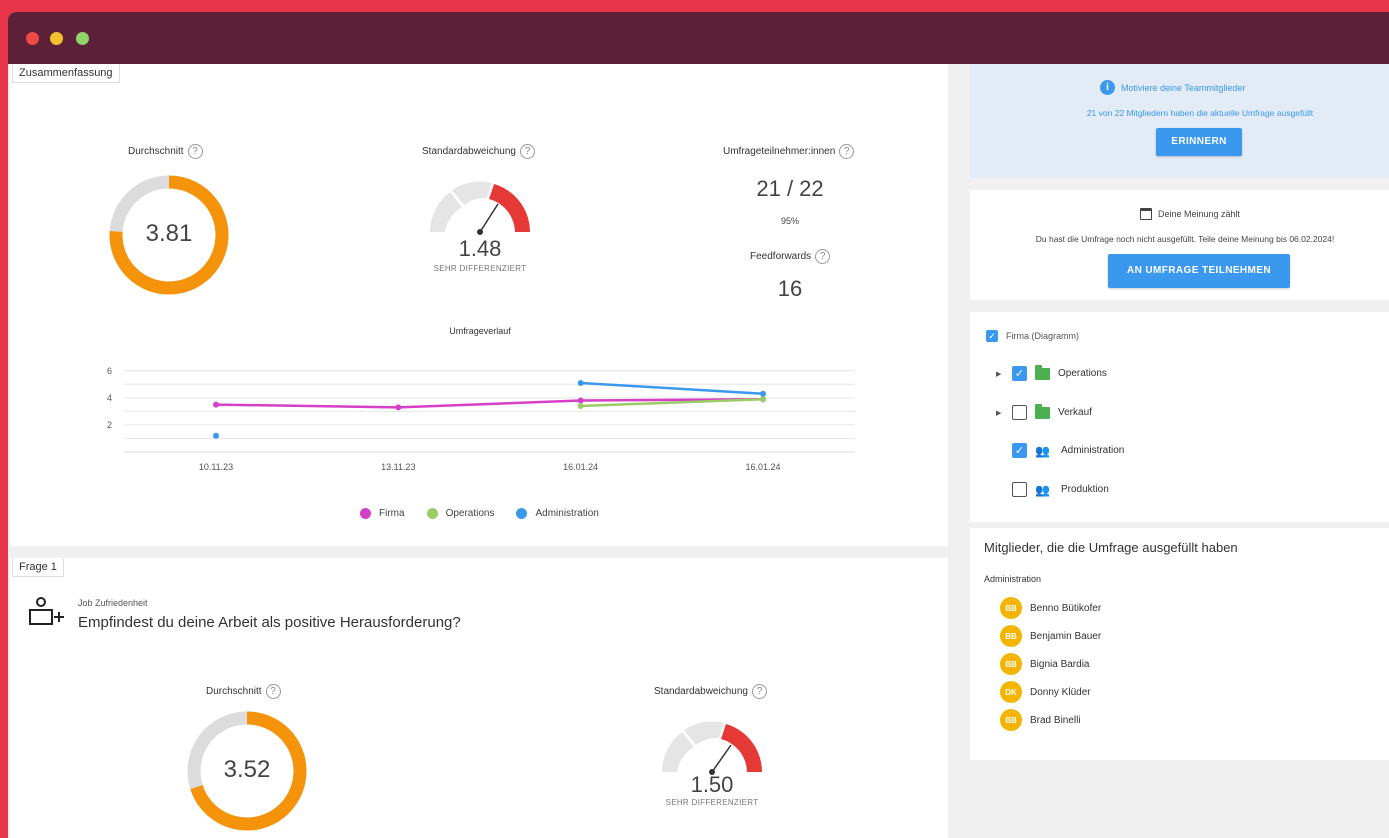 The width and height of the screenshot is (1389, 838). I want to click on series-line-firma, so click(489, 404).